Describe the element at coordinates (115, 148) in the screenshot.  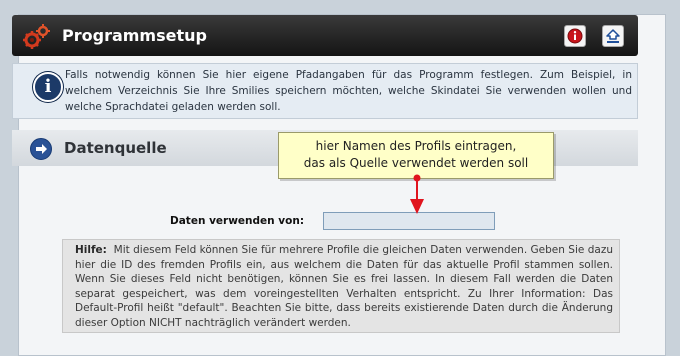
I see `section-title: Datenquelle` at that location.